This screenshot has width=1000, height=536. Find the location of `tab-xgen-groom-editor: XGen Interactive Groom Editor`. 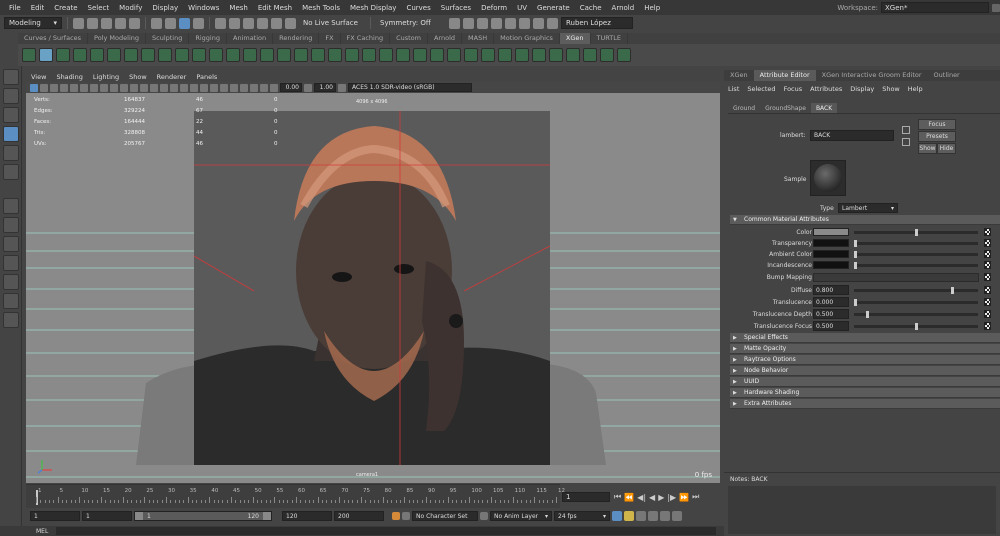

tab-xgen-groom-editor: XGen Interactive Groom Editor is located at coordinates (872, 75).